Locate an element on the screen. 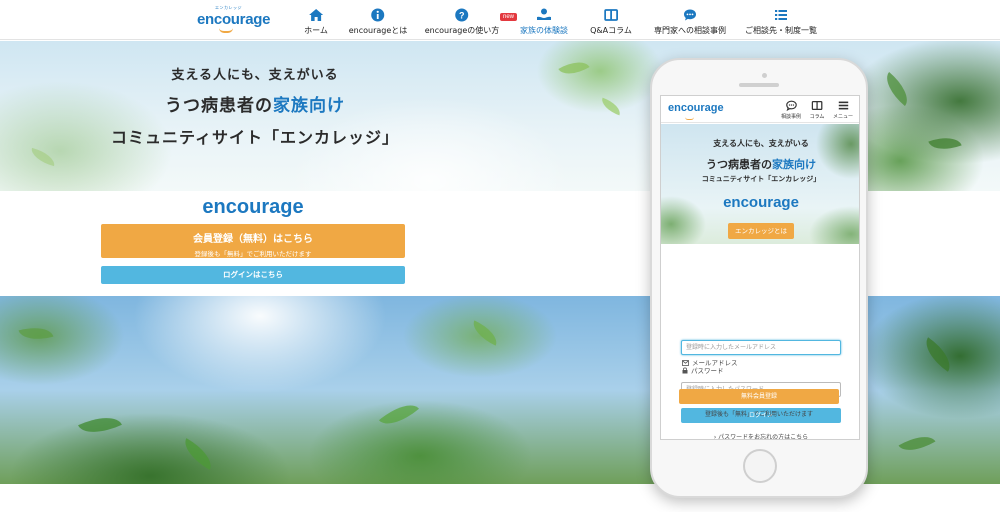 Image resolution: width=1000 pixels, height=512 pixels. phone-hero-line2-accent: 家族向け is located at coordinates (794, 164).